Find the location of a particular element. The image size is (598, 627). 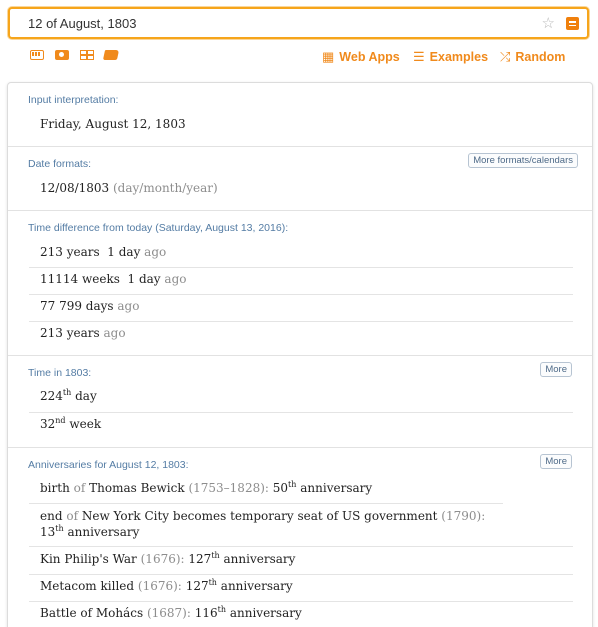

web-apps-label: Web Apps is located at coordinates (369, 57).